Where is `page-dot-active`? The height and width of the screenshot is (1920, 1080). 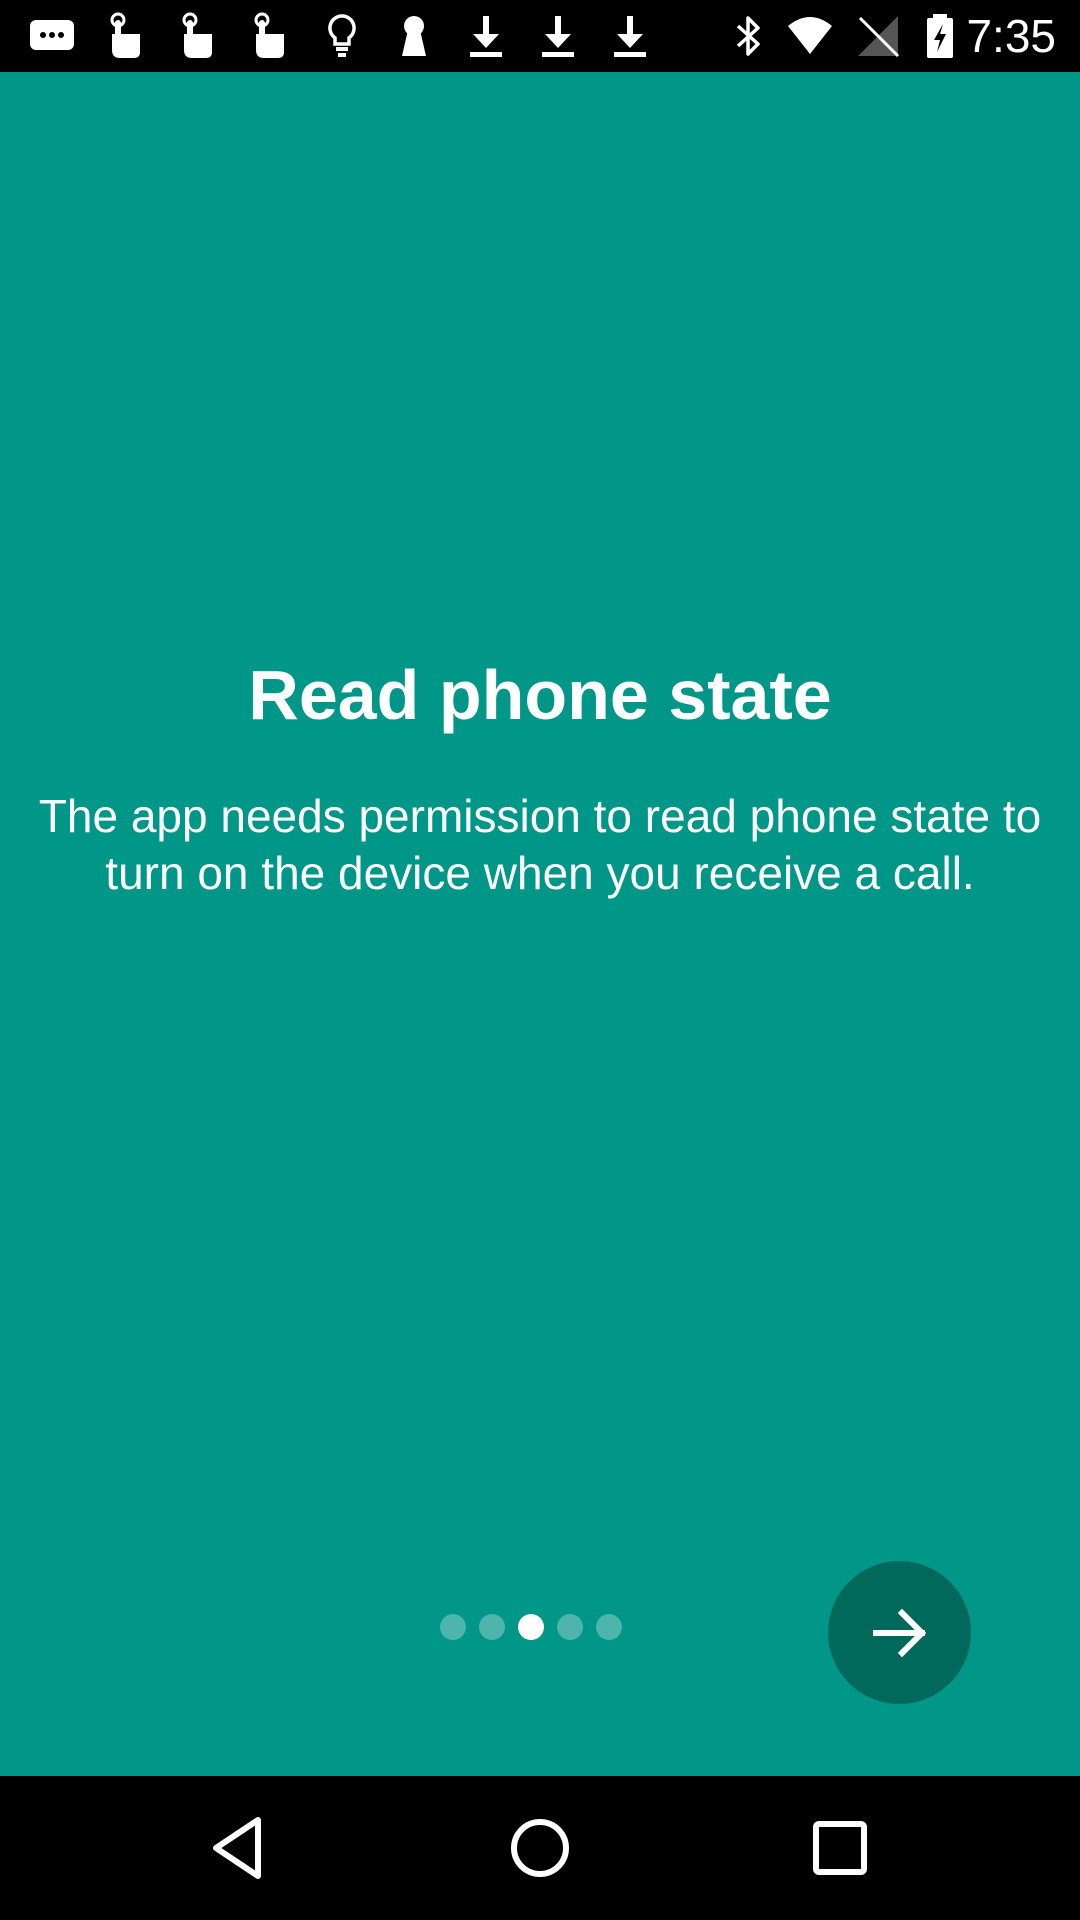 page-dot-active is located at coordinates (531, 1627).